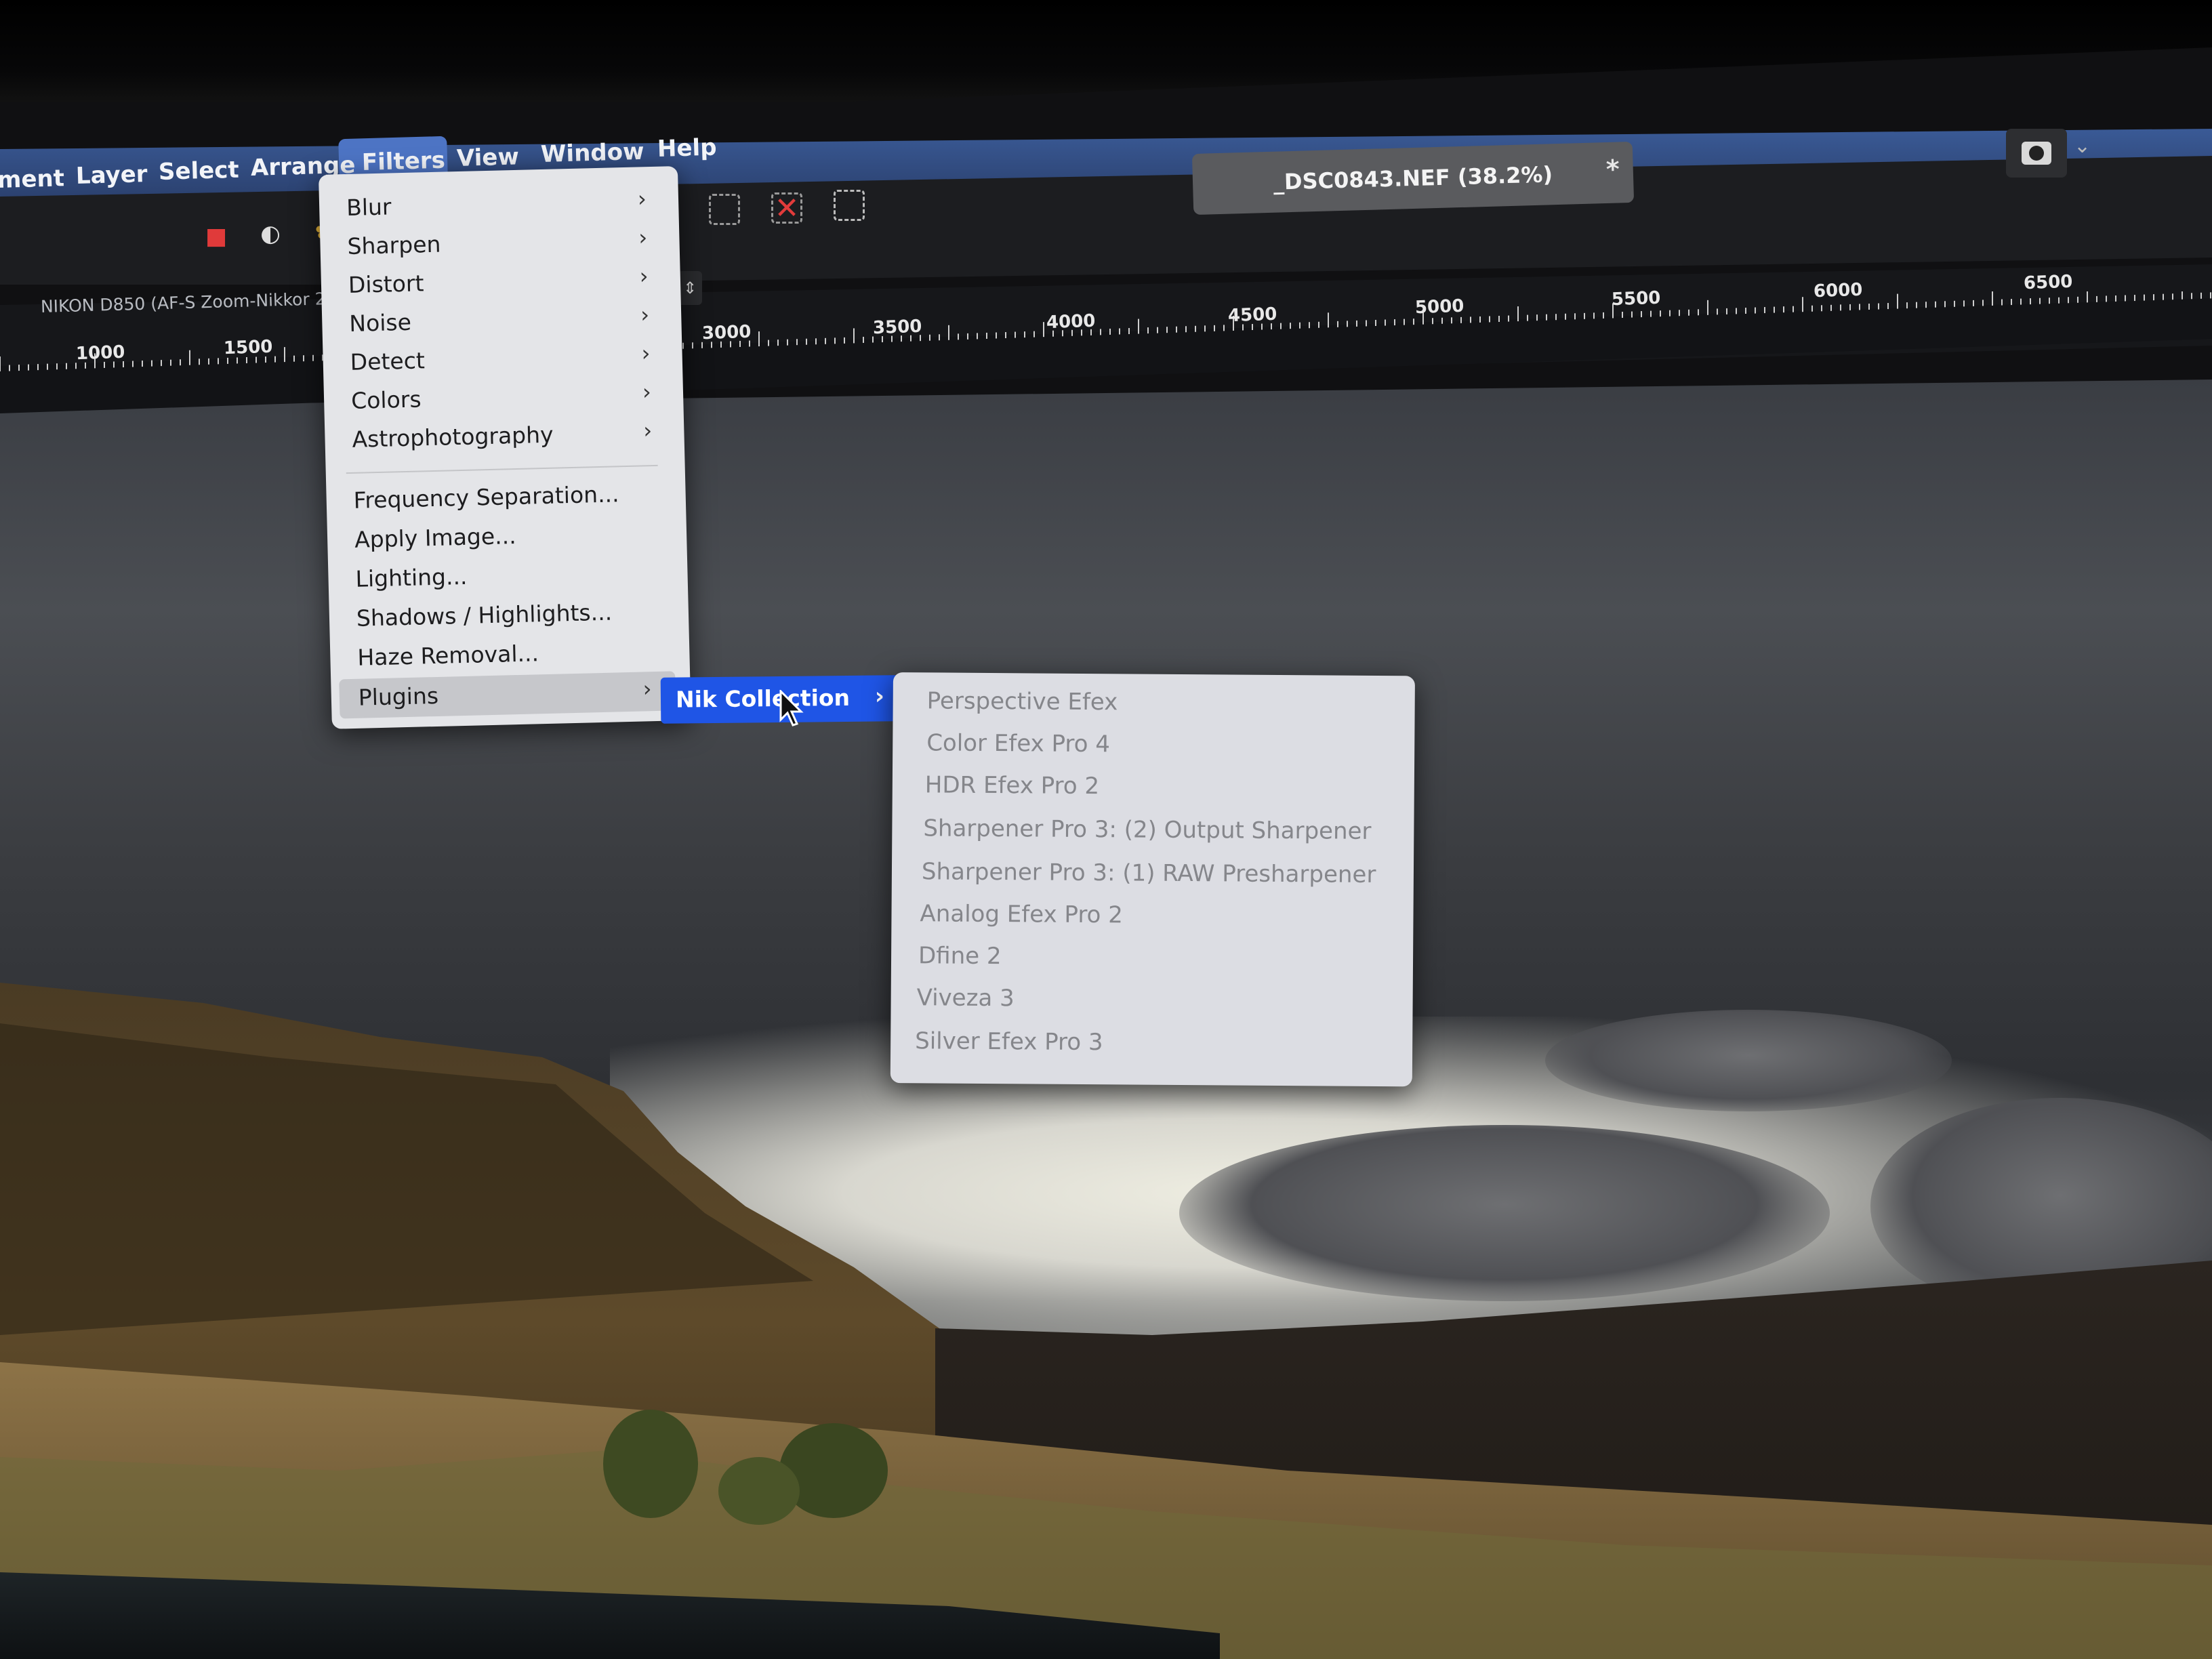 The height and width of the screenshot is (1659, 2212). What do you see at coordinates (386, 284) in the screenshot?
I see `menu-item-distort: Distort` at bounding box center [386, 284].